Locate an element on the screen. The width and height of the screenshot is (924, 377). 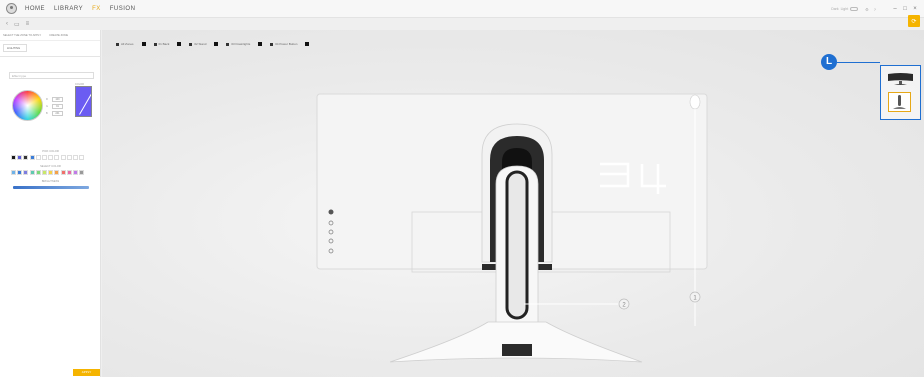
list-icon: ≡ is located at coordinates (28, 24).